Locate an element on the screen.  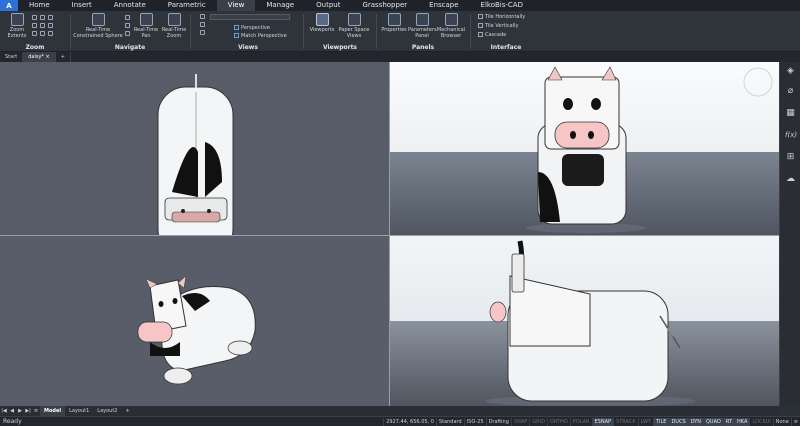
tile-horizontal-icon is located at coordinates (480, 16).